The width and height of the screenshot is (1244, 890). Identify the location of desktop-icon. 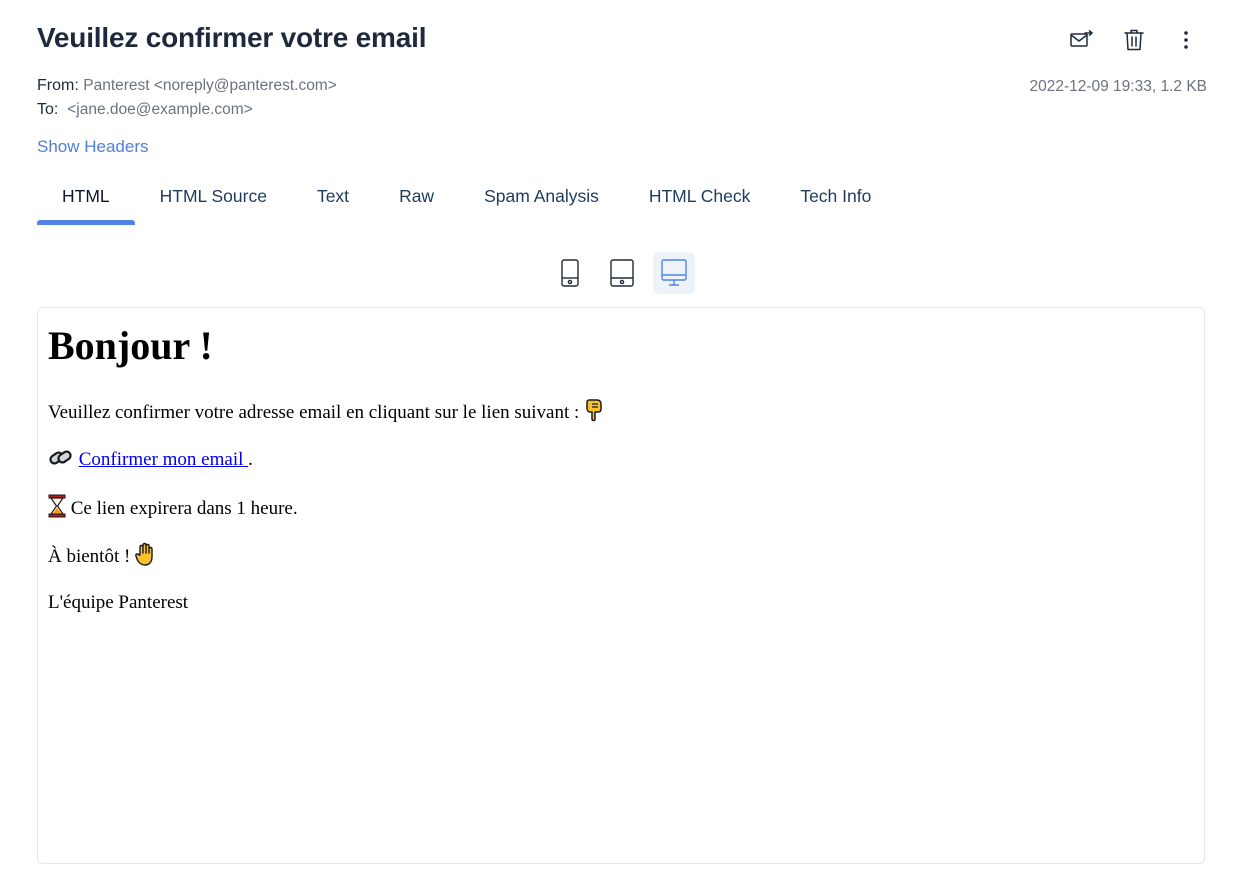
(674, 272).